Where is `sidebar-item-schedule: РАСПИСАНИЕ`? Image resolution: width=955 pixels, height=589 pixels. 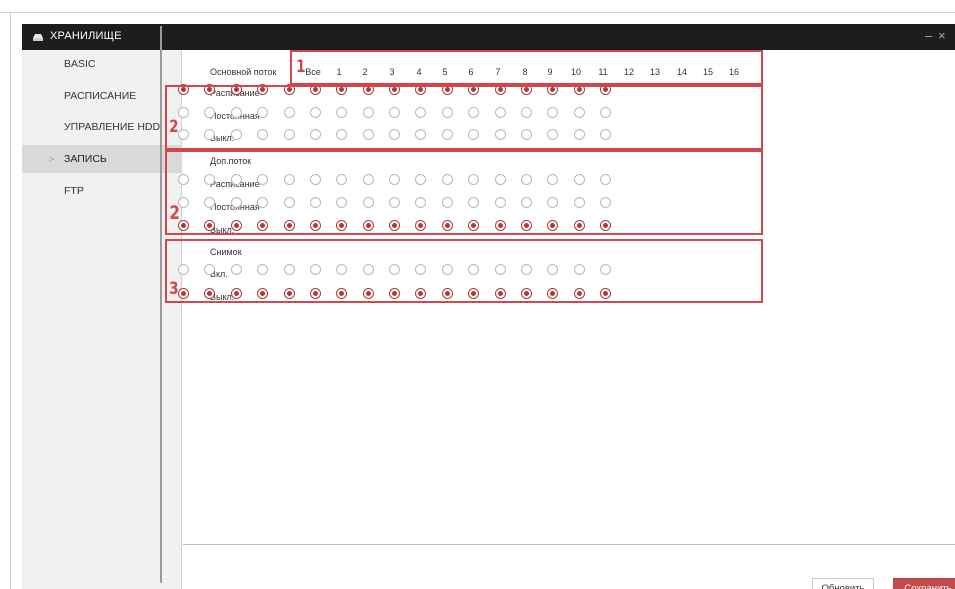 sidebar-item-schedule: РАСПИСАНИЕ is located at coordinates (102, 96).